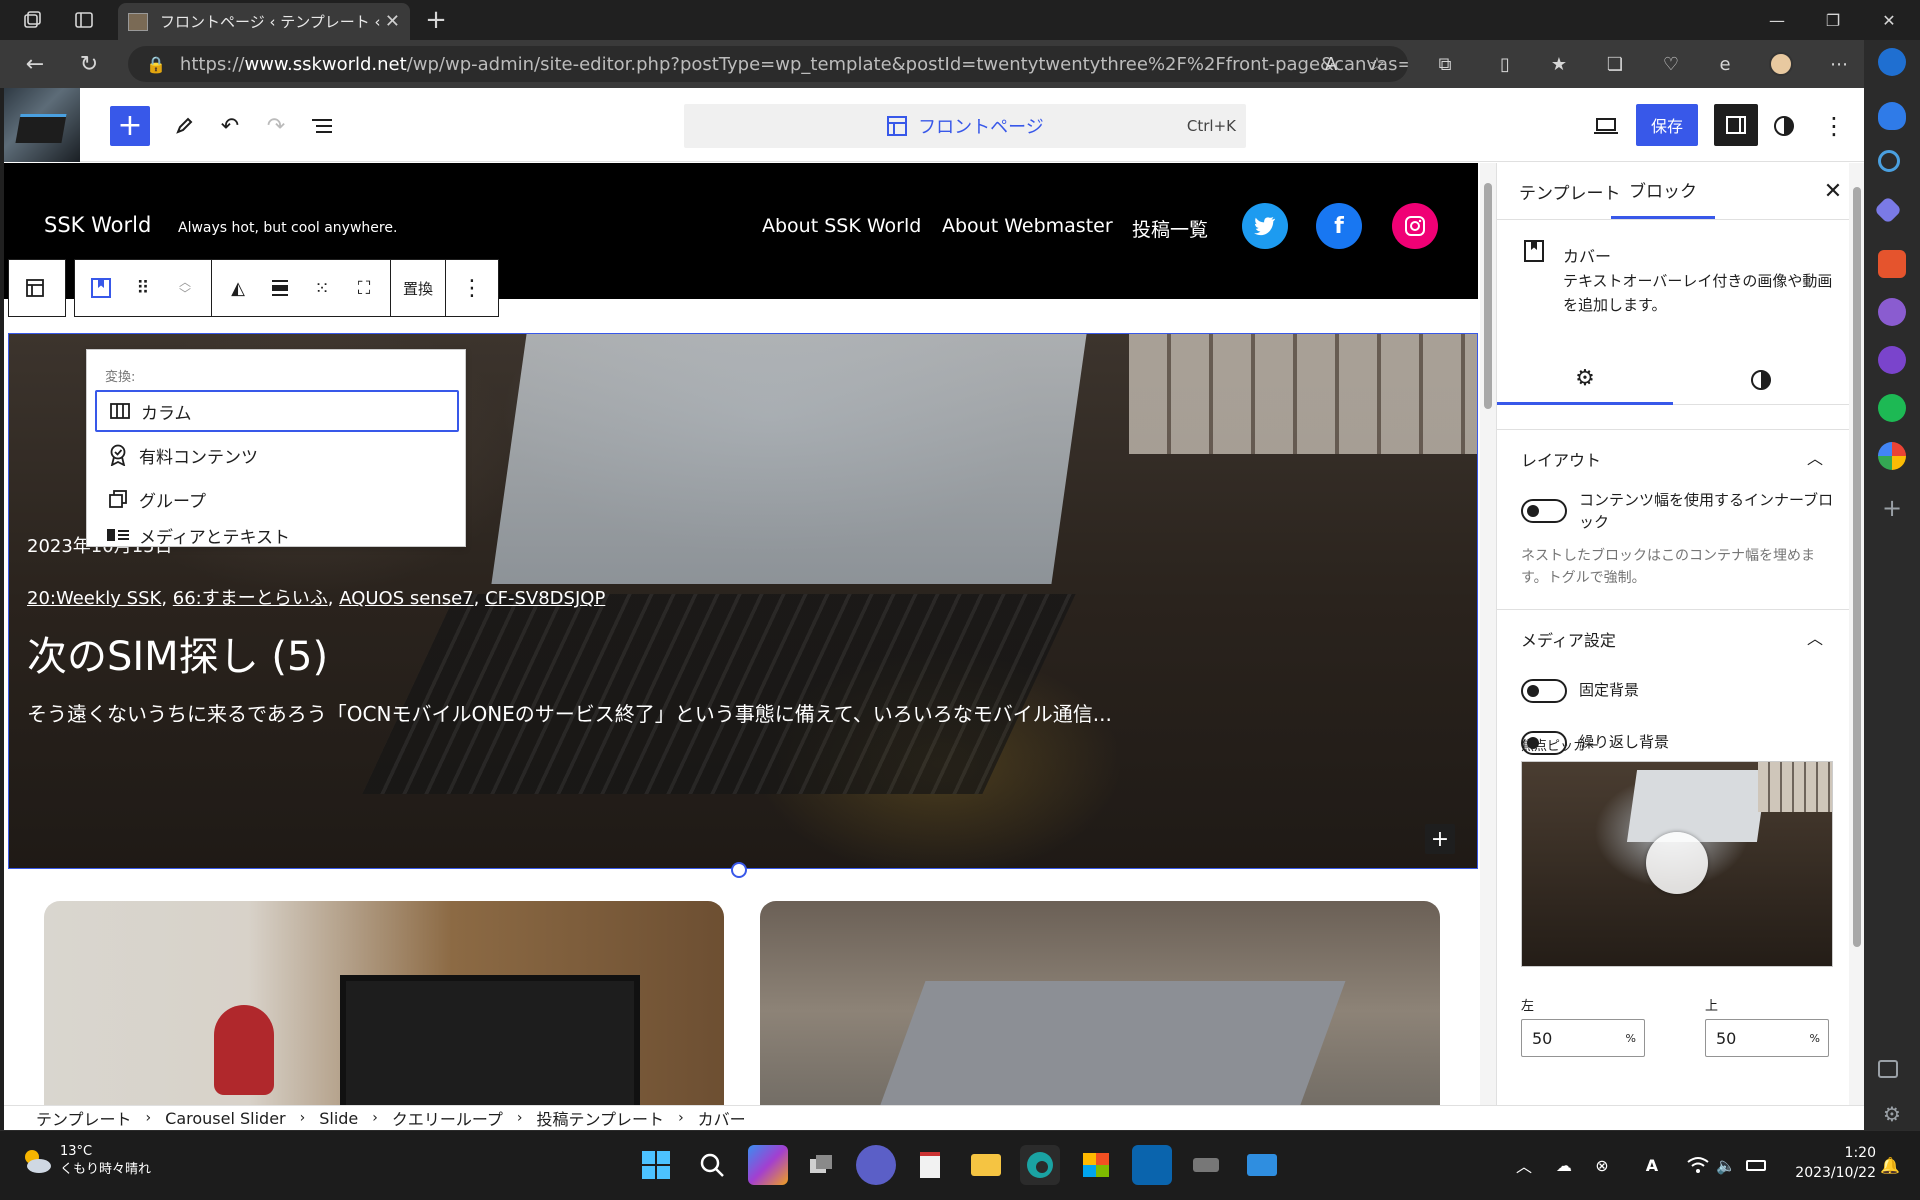  What do you see at coordinates (364, 288) in the screenshot?
I see `full-height-icon: ⛶` at bounding box center [364, 288].